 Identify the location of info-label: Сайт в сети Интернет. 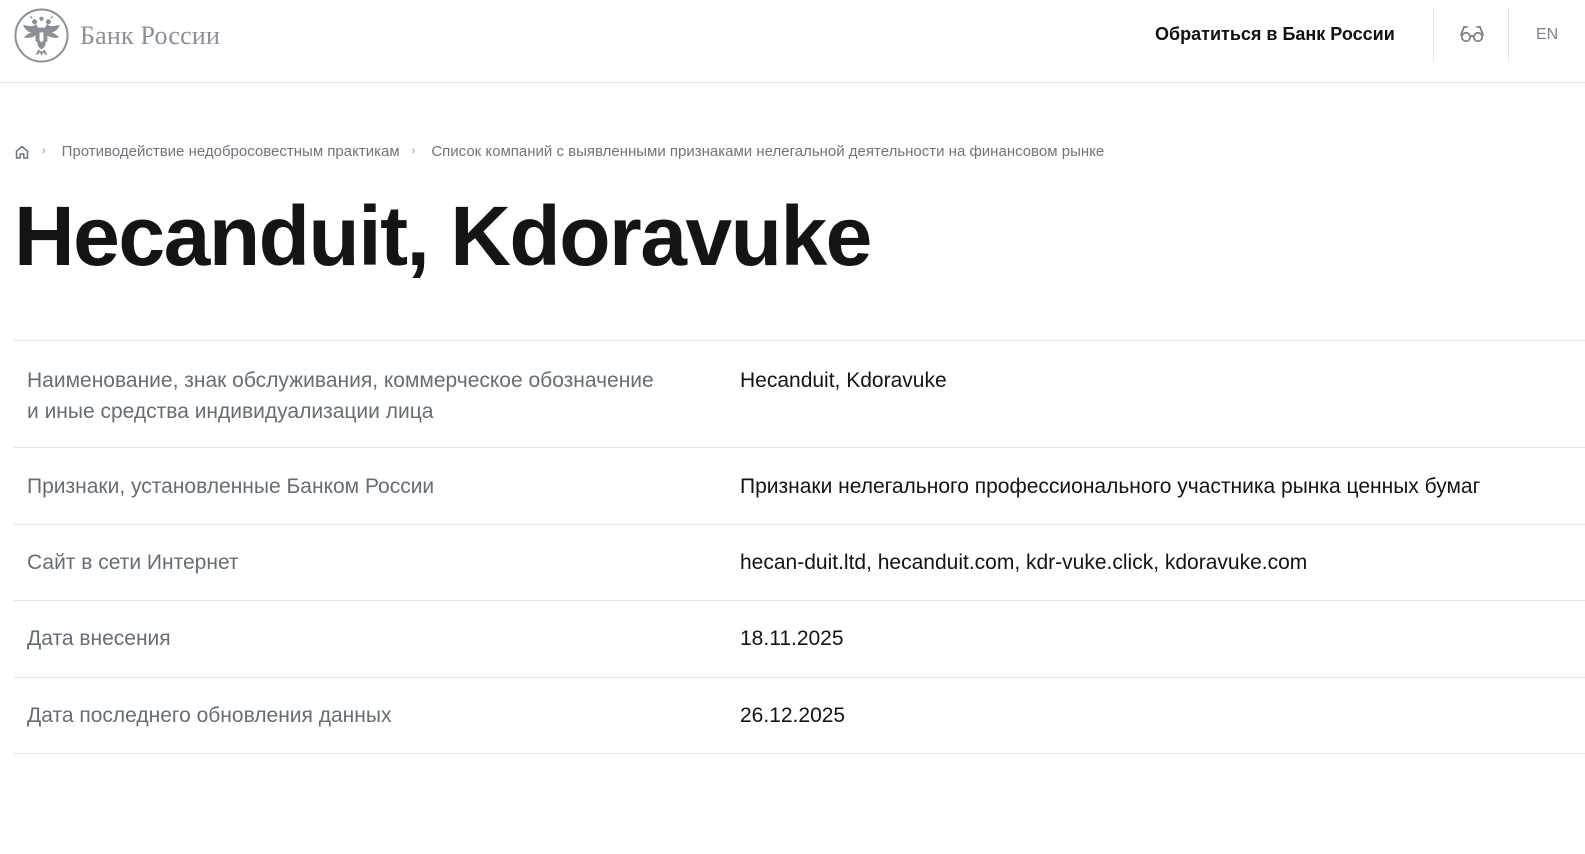
(133, 562).